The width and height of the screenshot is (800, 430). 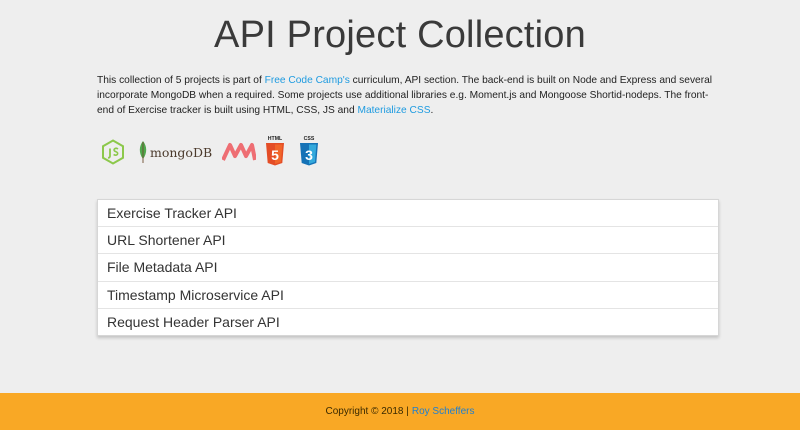 I want to click on nodejs-icon, so click(x=113, y=152).